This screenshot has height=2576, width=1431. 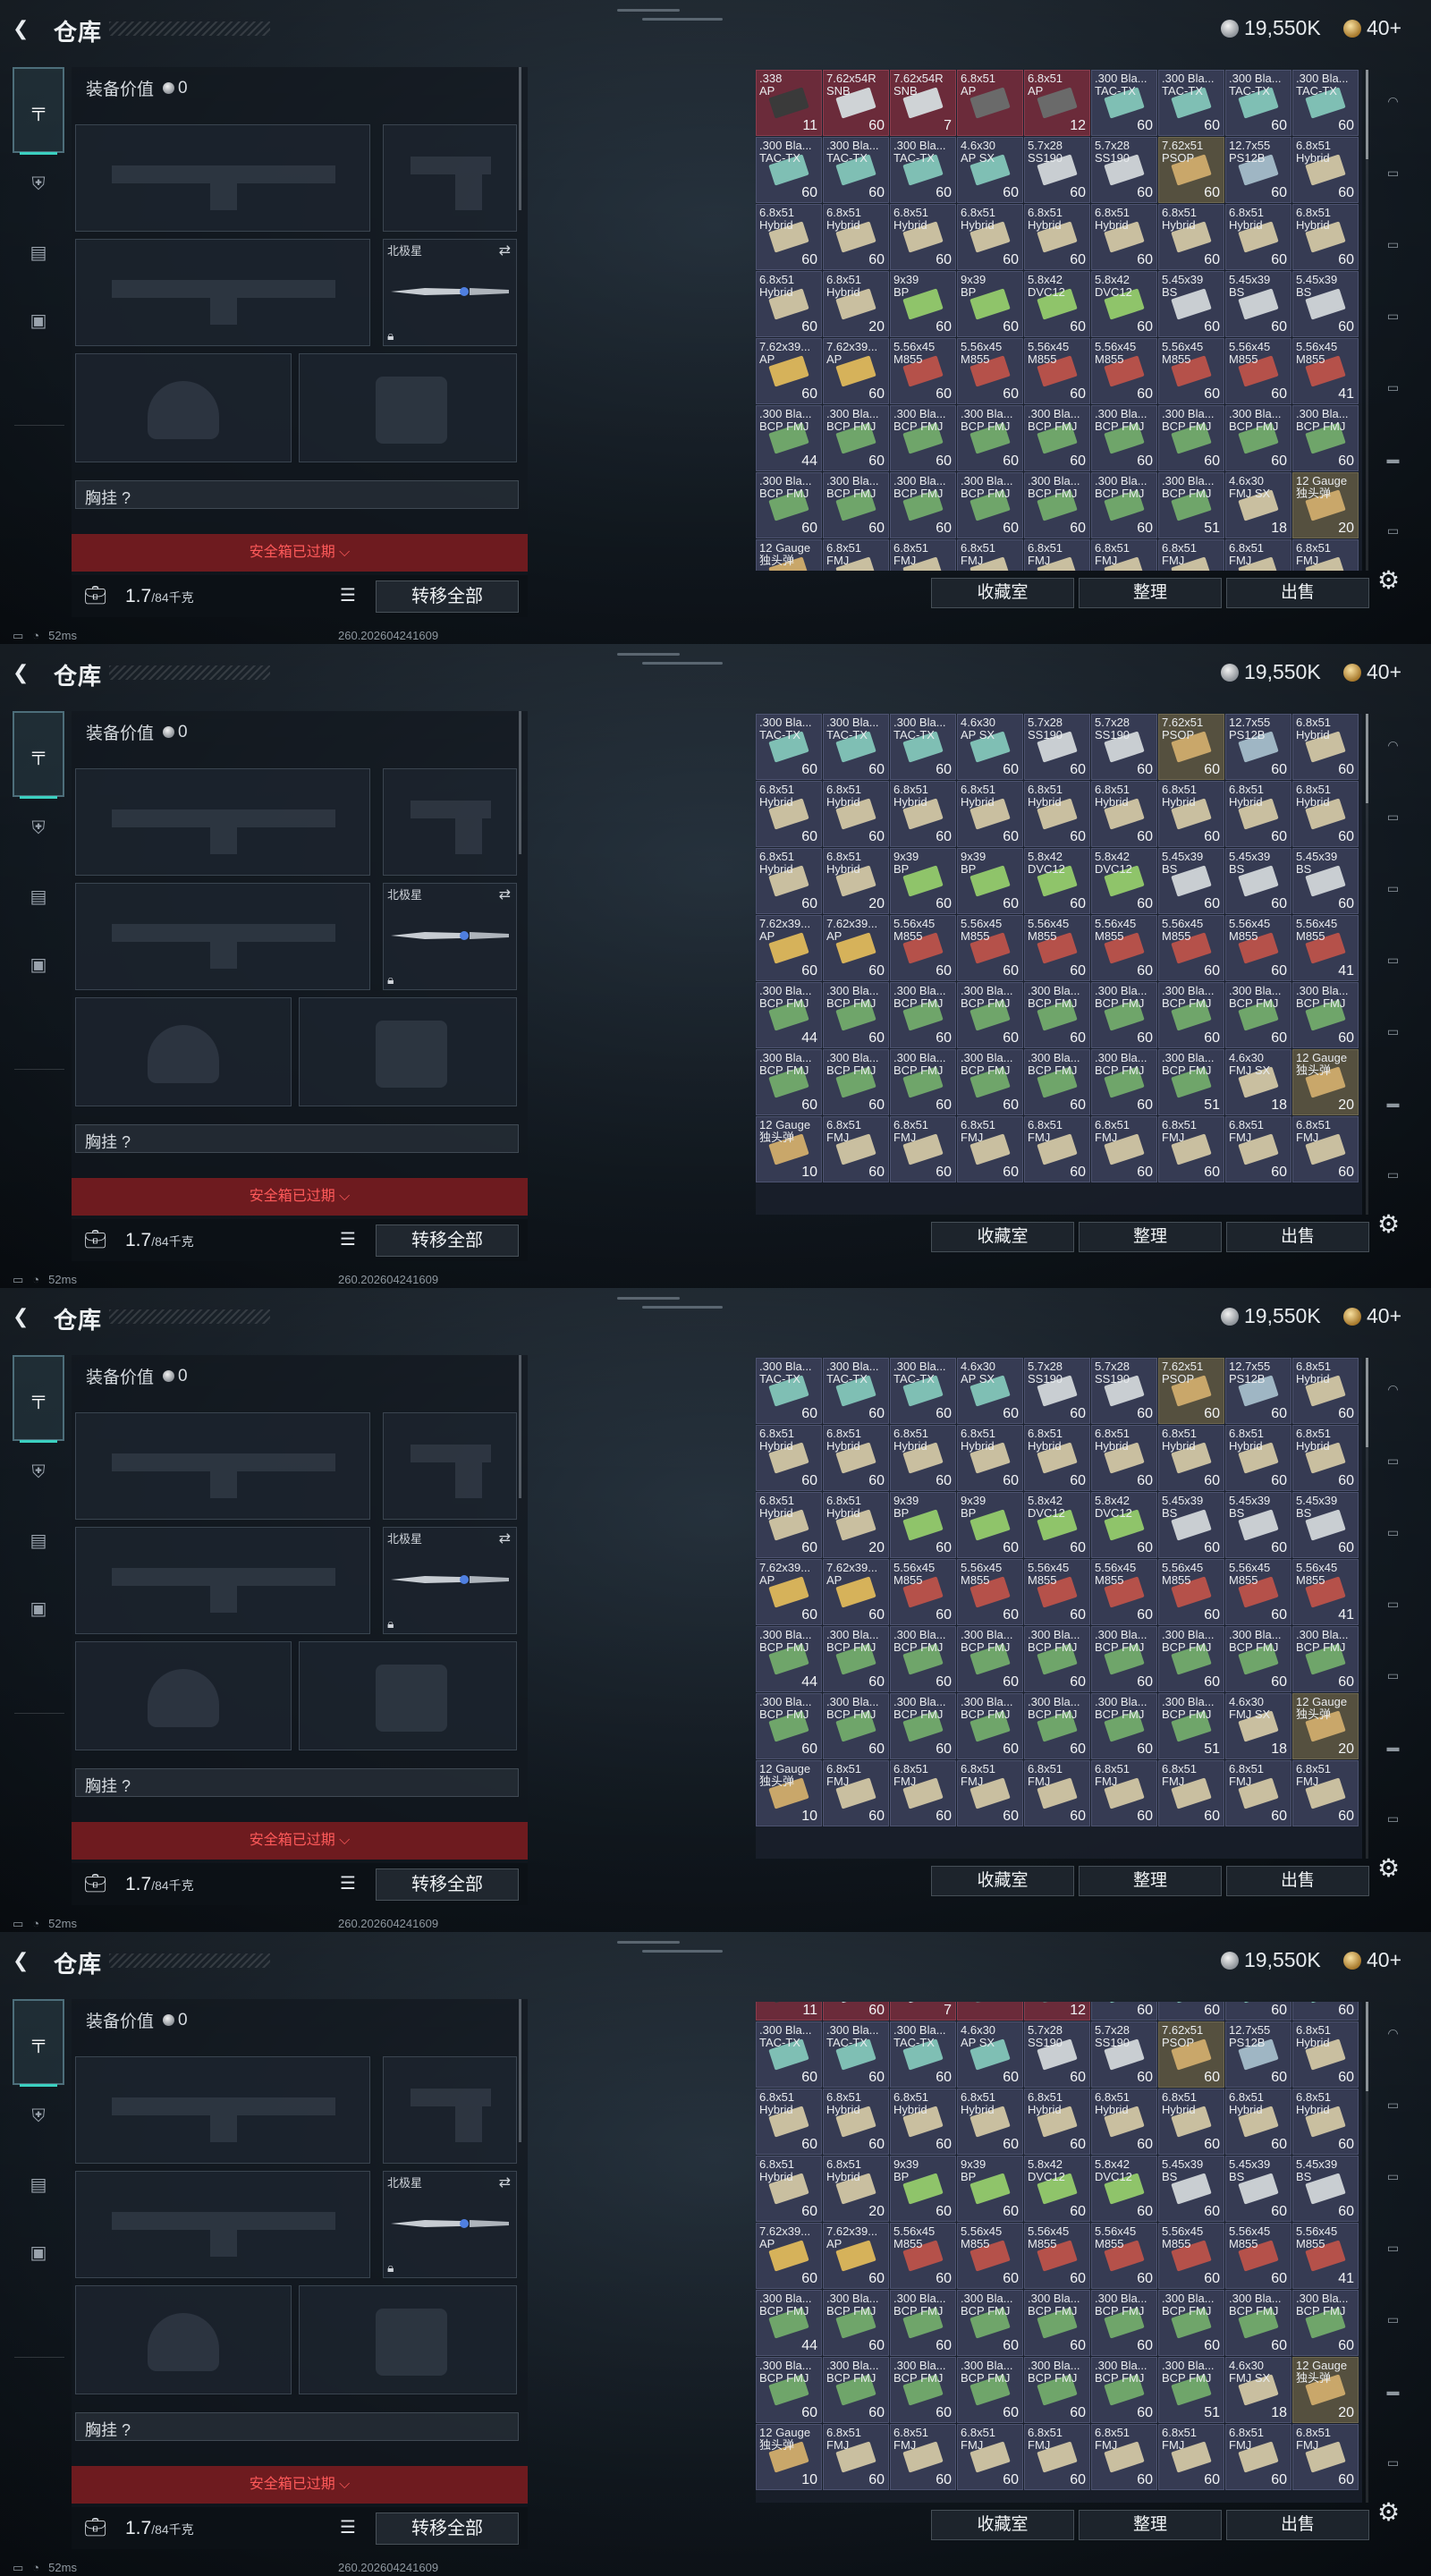 I want to click on storage-item: 12.7x55 PS12B 60, so click(x=1258, y=747).